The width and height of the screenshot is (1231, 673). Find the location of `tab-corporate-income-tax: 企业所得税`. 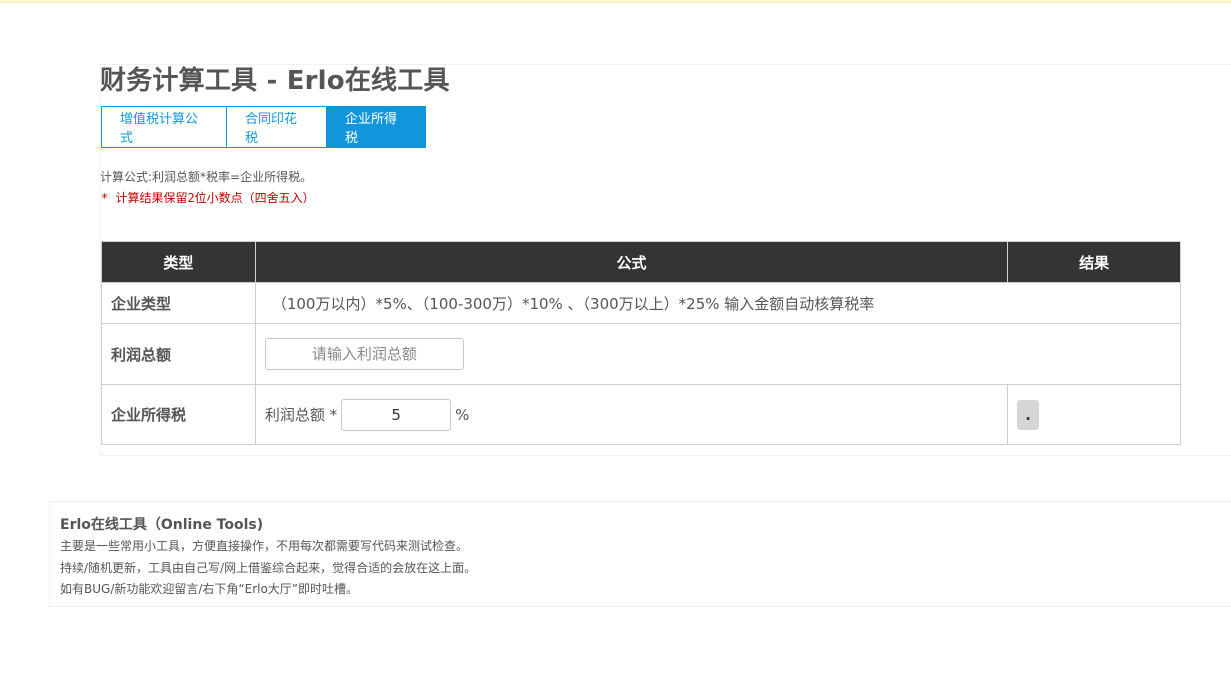

tab-corporate-income-tax: 企业所得税 is located at coordinates (376, 127).